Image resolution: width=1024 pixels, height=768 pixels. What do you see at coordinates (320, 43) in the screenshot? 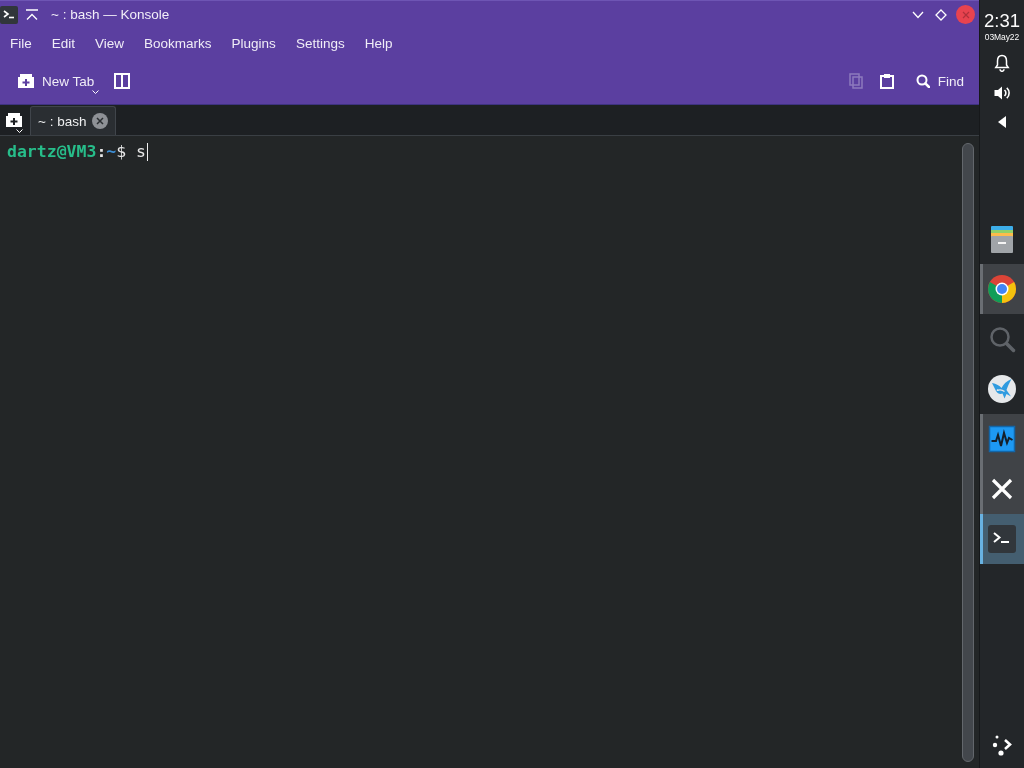
I see `menu-item: Settings` at bounding box center [320, 43].